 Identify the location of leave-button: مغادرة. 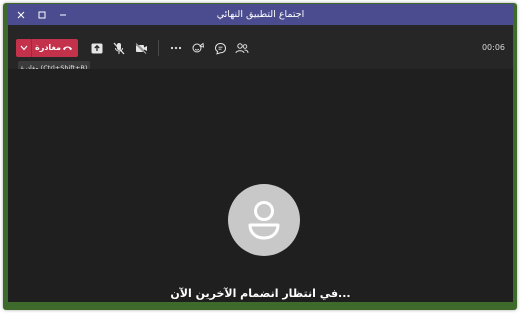
(47, 48).